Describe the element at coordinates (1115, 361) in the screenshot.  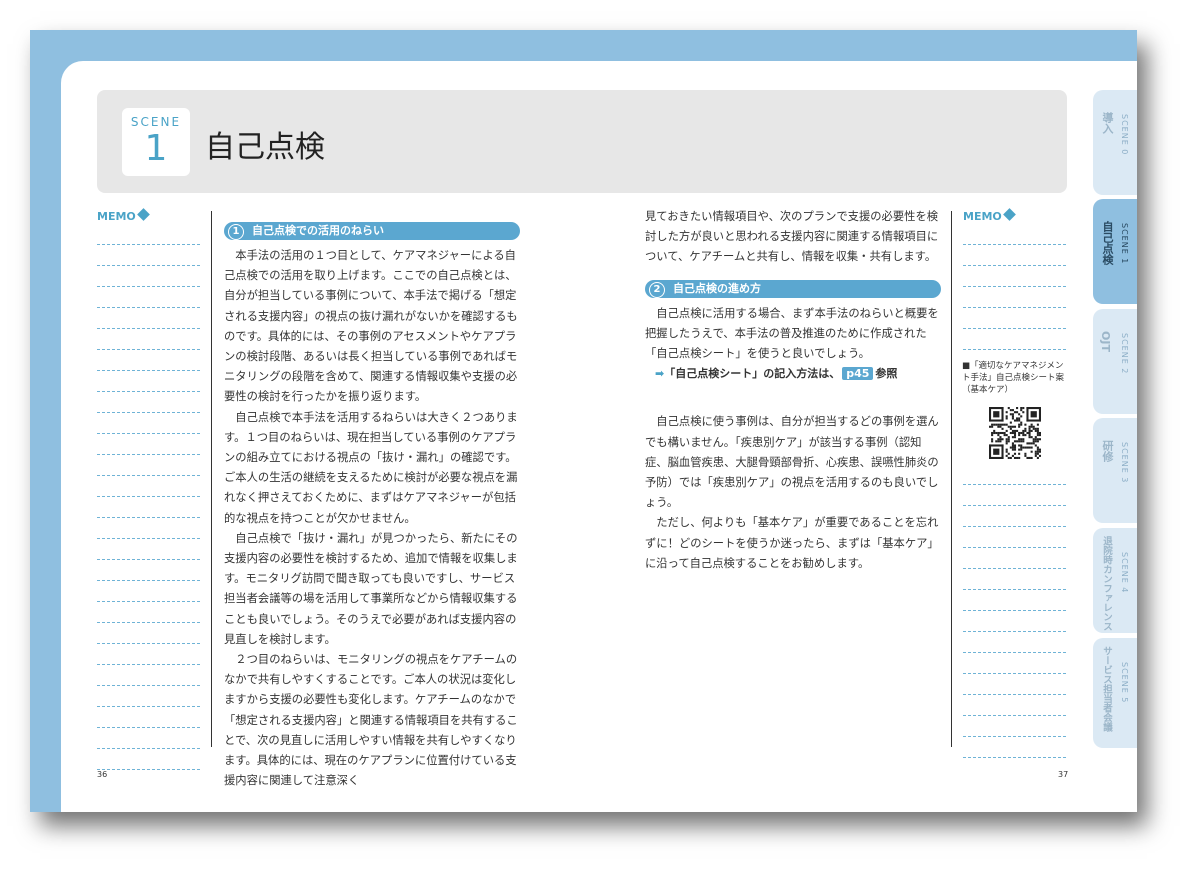
I see `tab-scene-2: OJT SCENE 2` at that location.